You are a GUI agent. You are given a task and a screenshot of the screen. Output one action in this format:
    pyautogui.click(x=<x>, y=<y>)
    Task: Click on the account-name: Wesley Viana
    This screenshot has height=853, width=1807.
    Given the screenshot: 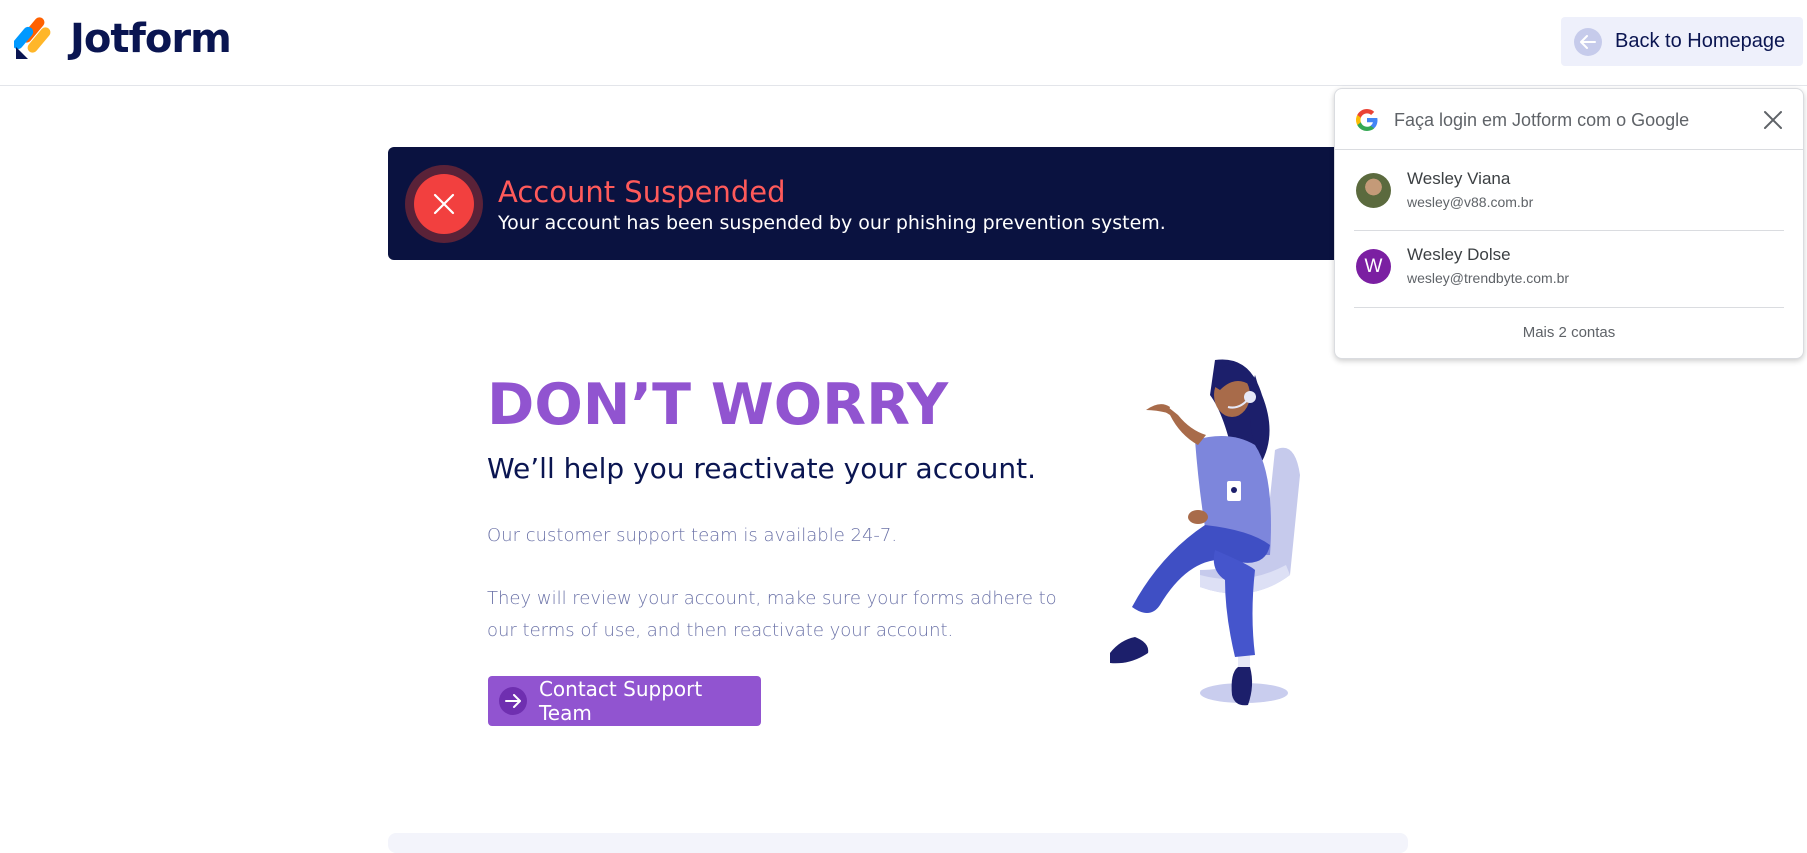 What is the action you would take?
    pyautogui.click(x=1459, y=178)
    